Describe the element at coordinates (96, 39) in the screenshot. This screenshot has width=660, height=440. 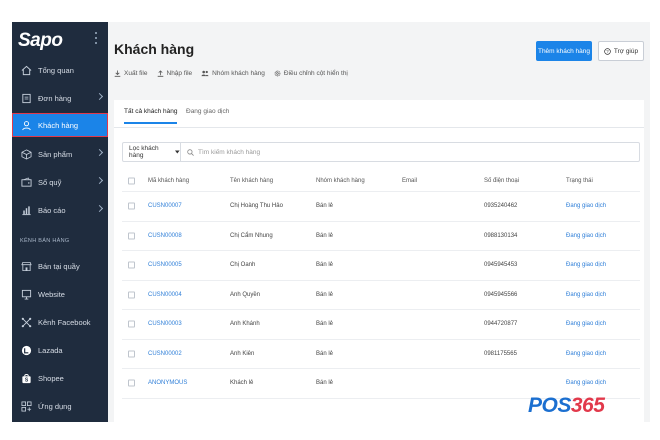
I see `more-options-icon` at that location.